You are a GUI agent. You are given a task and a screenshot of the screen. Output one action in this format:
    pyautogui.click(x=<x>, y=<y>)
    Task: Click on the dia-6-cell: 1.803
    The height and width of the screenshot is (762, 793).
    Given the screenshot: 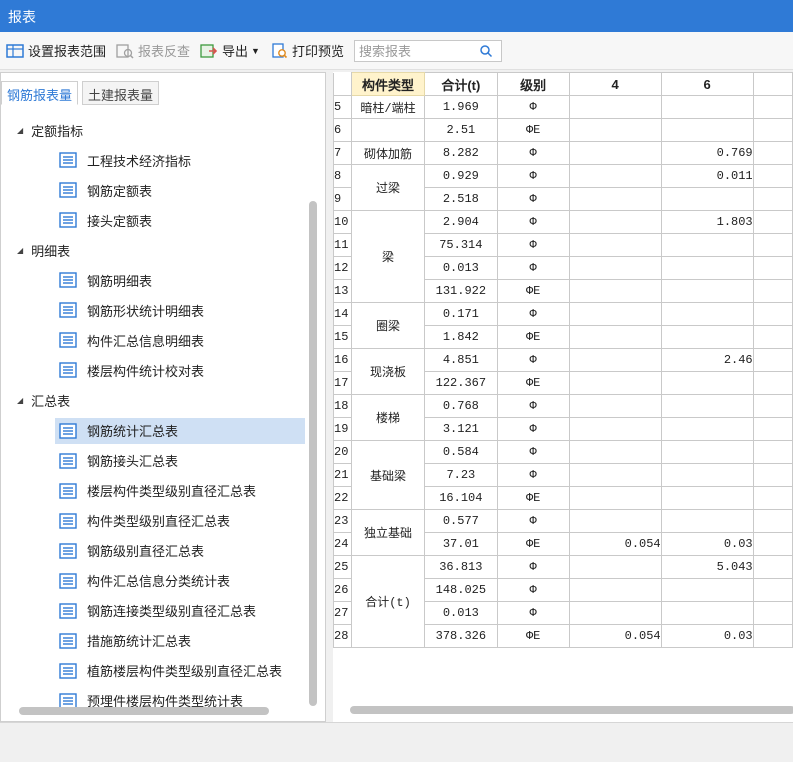 What is the action you would take?
    pyautogui.click(x=707, y=222)
    